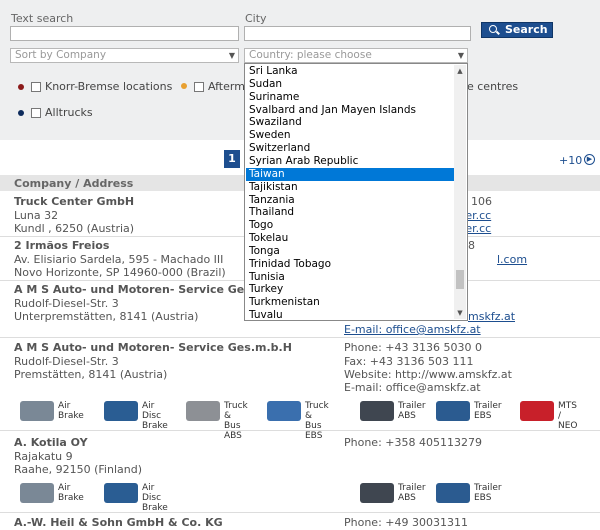 The width and height of the screenshot is (600, 530). I want to click on phone-line: Phone: +49 30031311, so click(406, 522).